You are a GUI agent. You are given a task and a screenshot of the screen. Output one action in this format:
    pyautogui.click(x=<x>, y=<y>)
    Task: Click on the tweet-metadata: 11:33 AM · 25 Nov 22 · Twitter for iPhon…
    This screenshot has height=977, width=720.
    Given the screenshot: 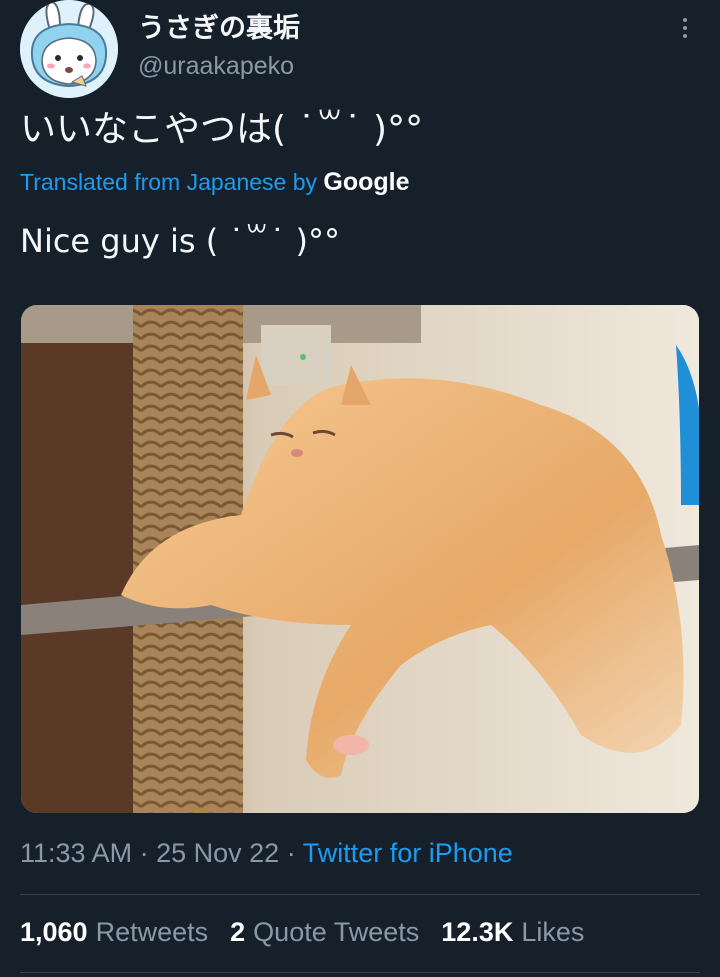 What is the action you would take?
    pyautogui.click(x=266, y=853)
    